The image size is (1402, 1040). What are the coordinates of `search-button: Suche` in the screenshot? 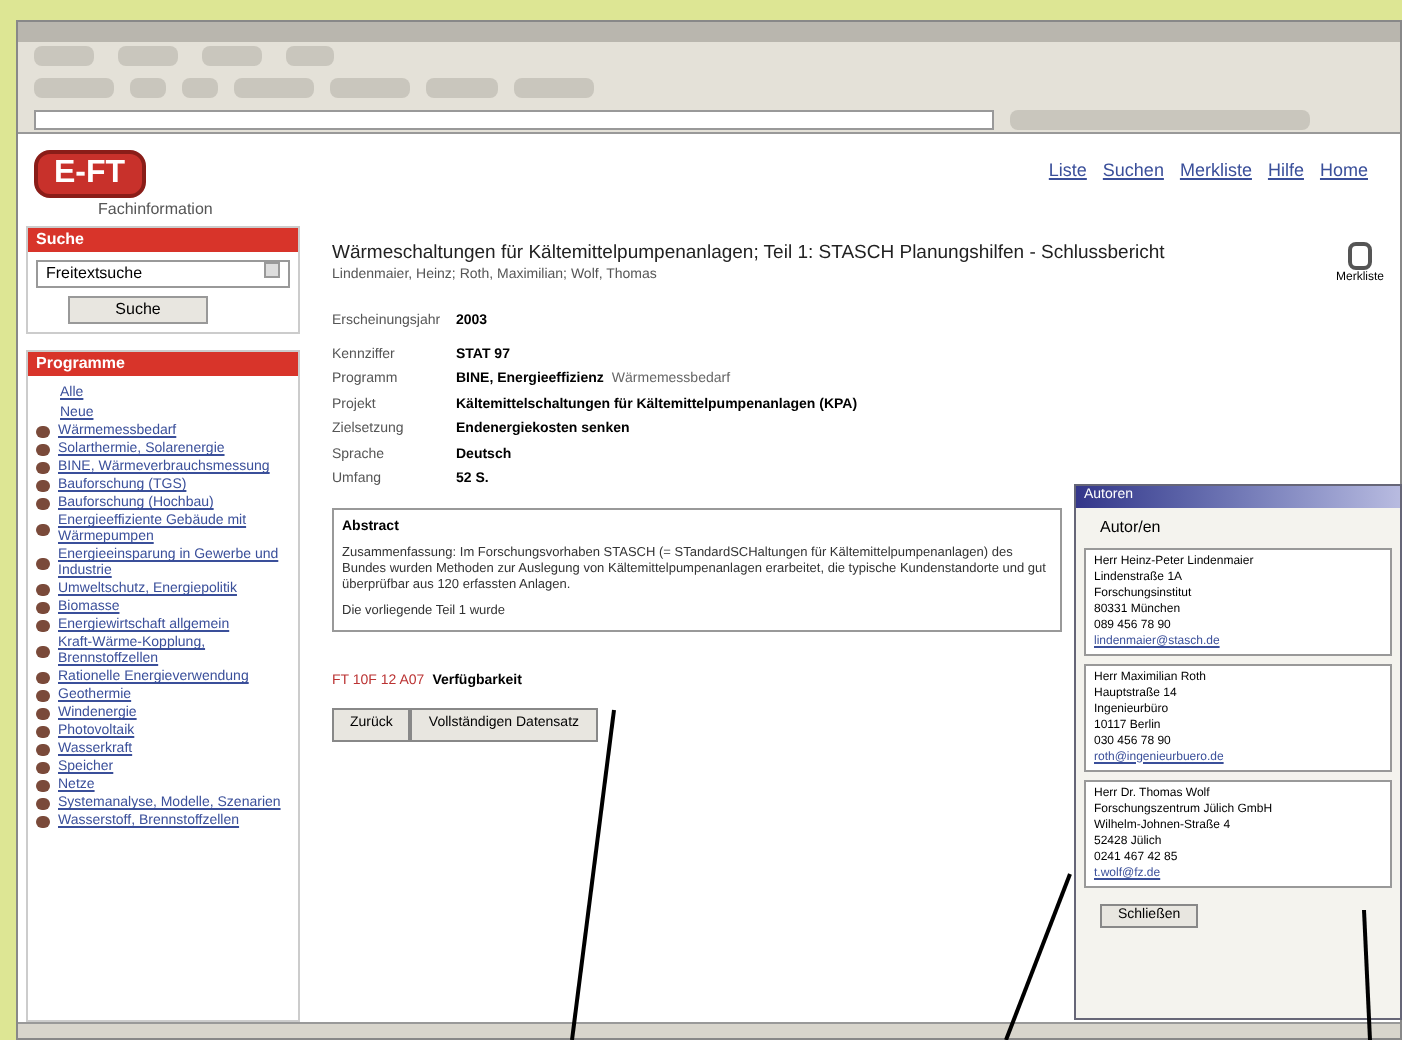 It's located at (138, 310).